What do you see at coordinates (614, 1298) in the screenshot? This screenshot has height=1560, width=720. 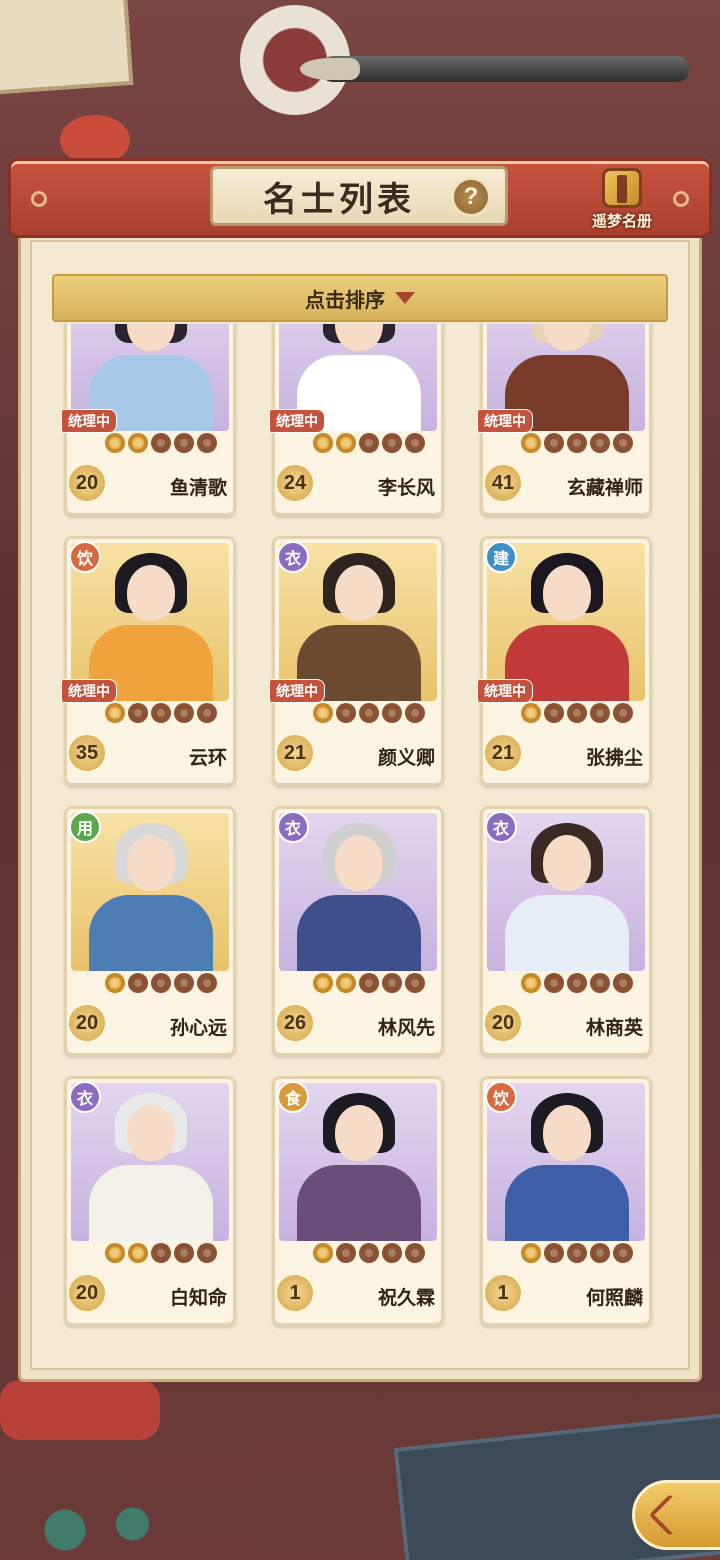 I see `character-name: 何照麟` at bounding box center [614, 1298].